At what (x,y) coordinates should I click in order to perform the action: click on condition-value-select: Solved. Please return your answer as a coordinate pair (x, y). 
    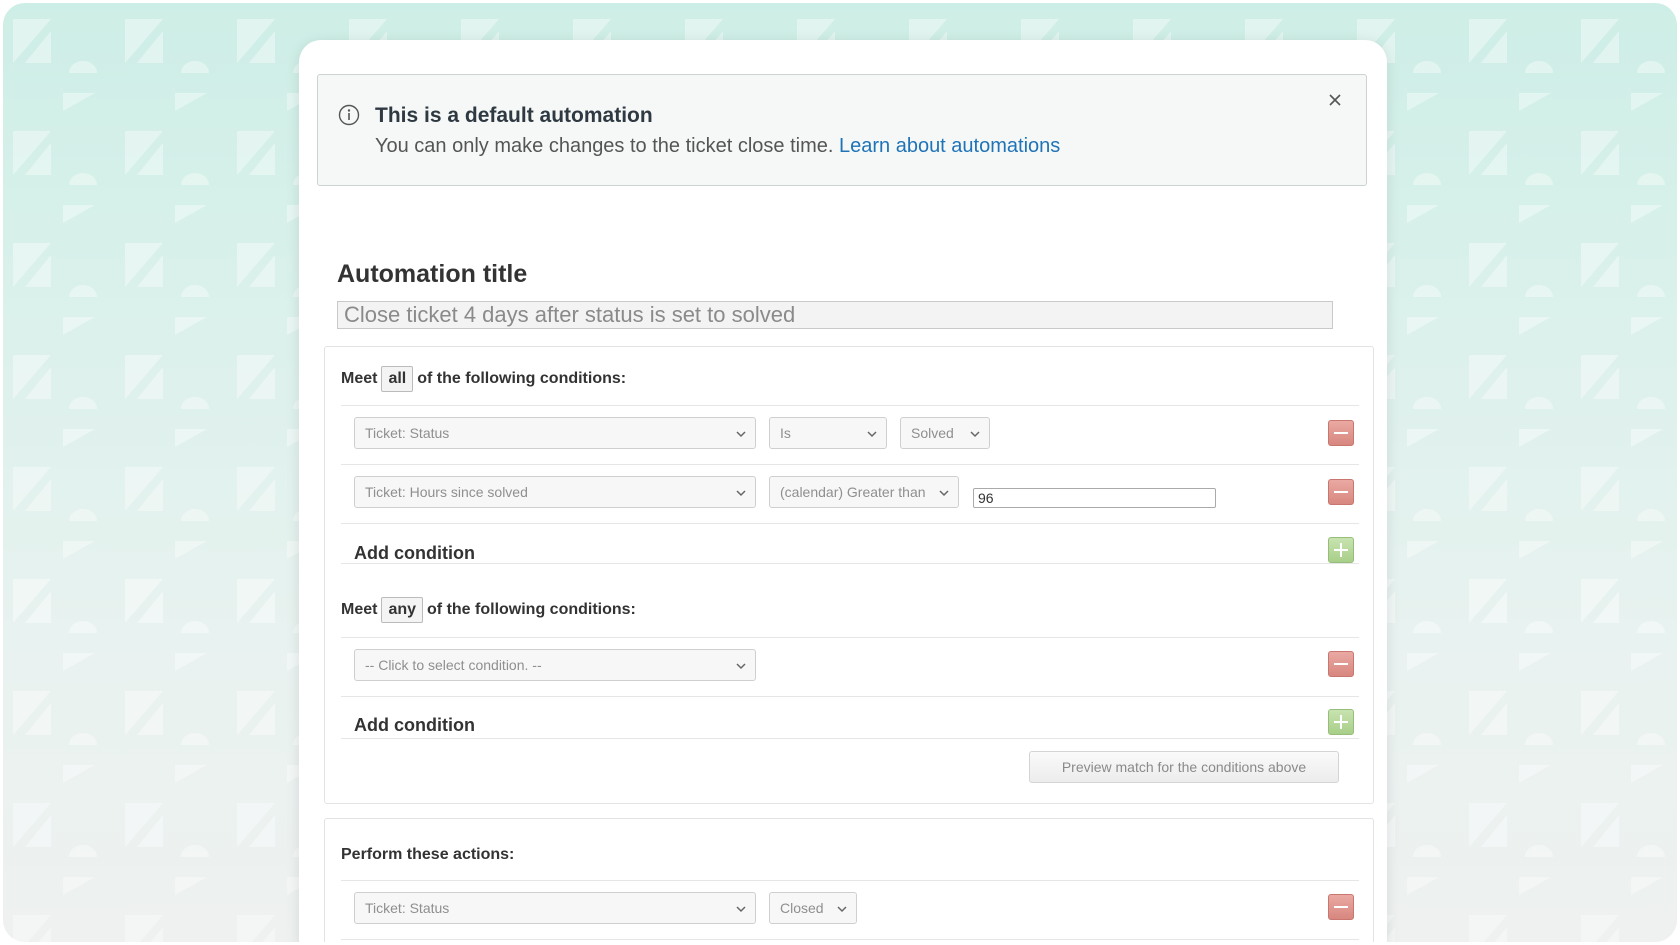
    Looking at the image, I should click on (945, 433).